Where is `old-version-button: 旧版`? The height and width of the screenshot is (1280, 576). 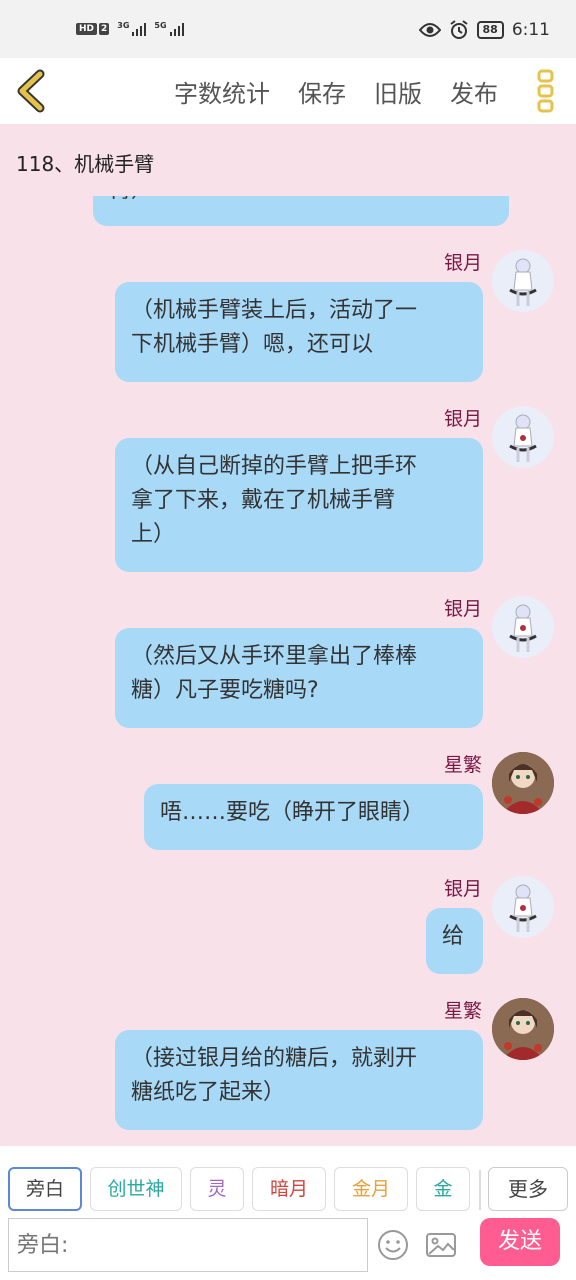
old-version-button: 旧版 is located at coordinates (398, 91).